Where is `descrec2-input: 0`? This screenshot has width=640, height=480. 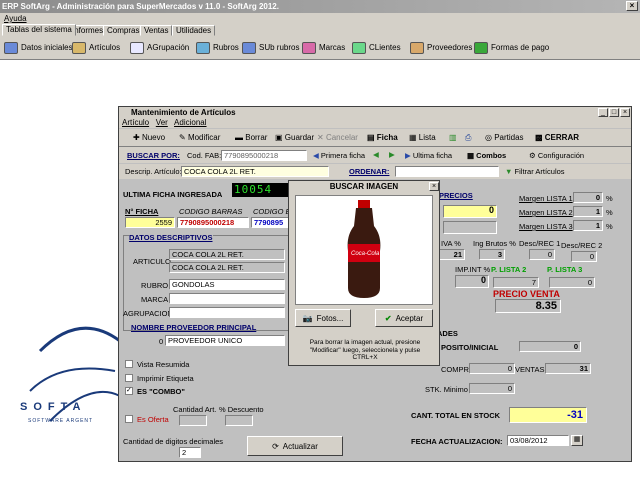 descrec2-input: 0 is located at coordinates (584, 256).